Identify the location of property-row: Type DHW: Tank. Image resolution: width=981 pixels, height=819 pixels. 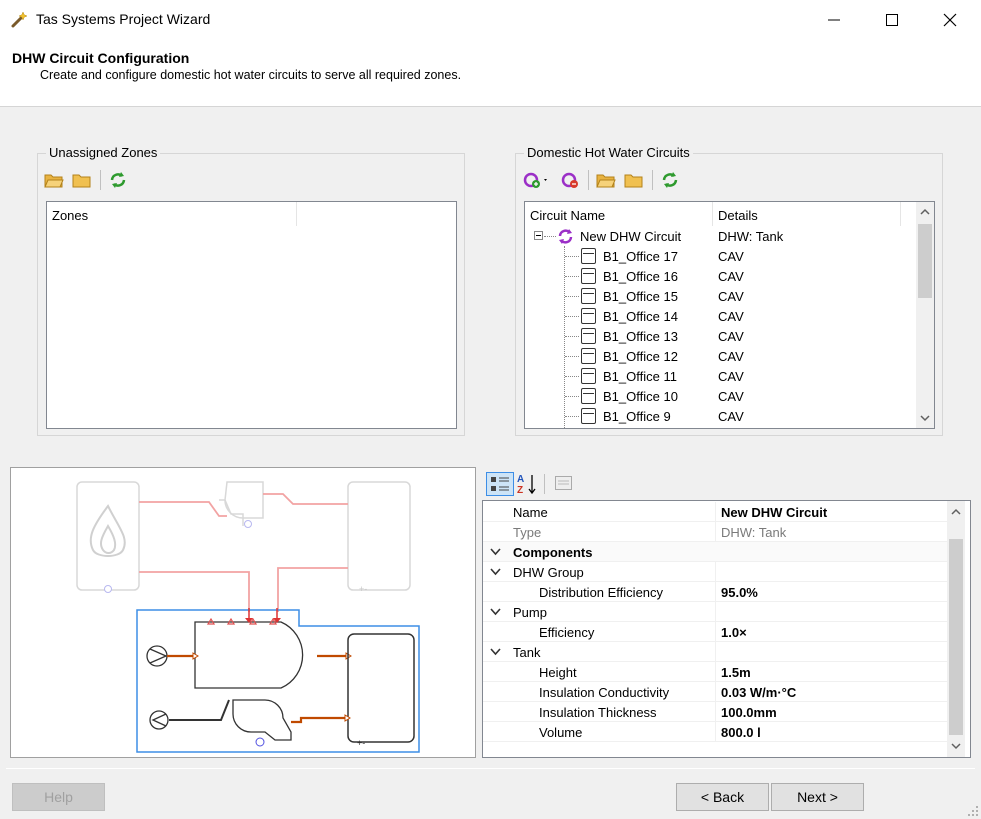
(715, 532).